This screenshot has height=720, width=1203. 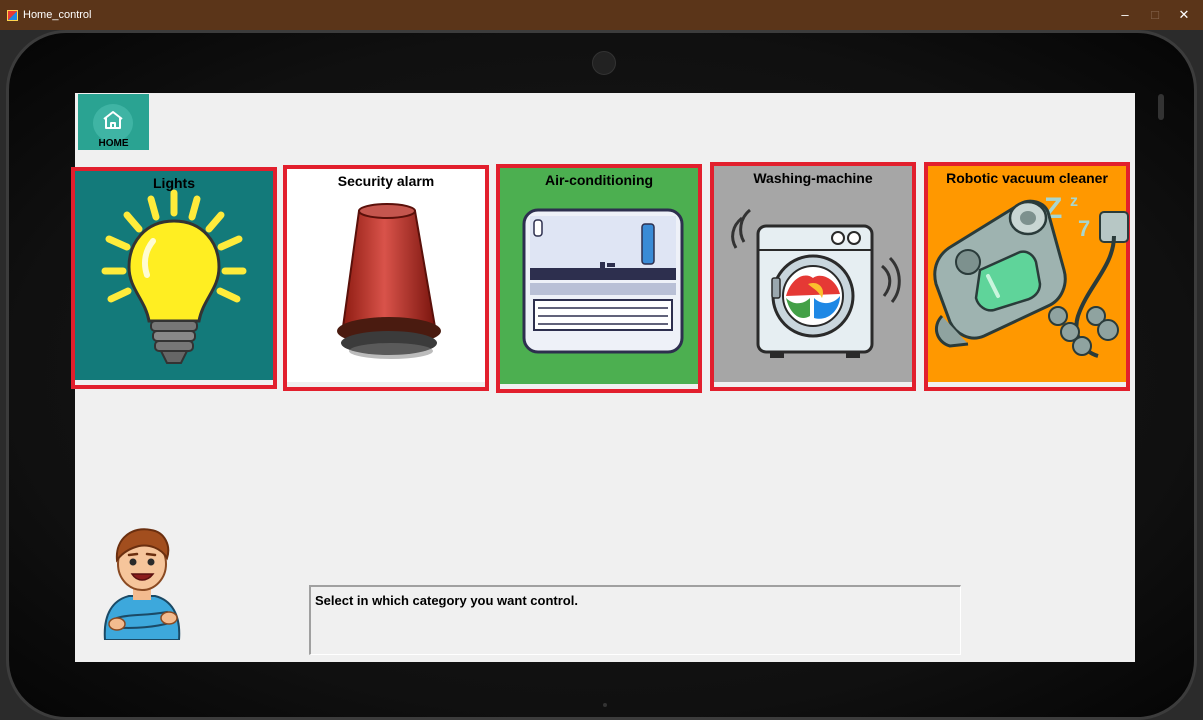 I want to click on category-label: Robotic vacuum cleaner, so click(x=1027, y=178).